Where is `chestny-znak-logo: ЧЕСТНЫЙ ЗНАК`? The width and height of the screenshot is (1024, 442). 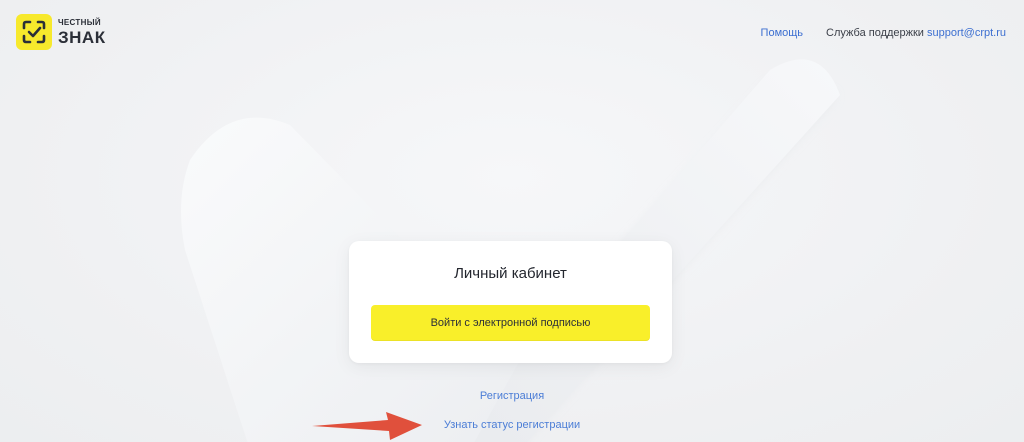
chestny-znak-logo: ЧЕСТНЫЙ ЗНАК is located at coordinates (61, 32).